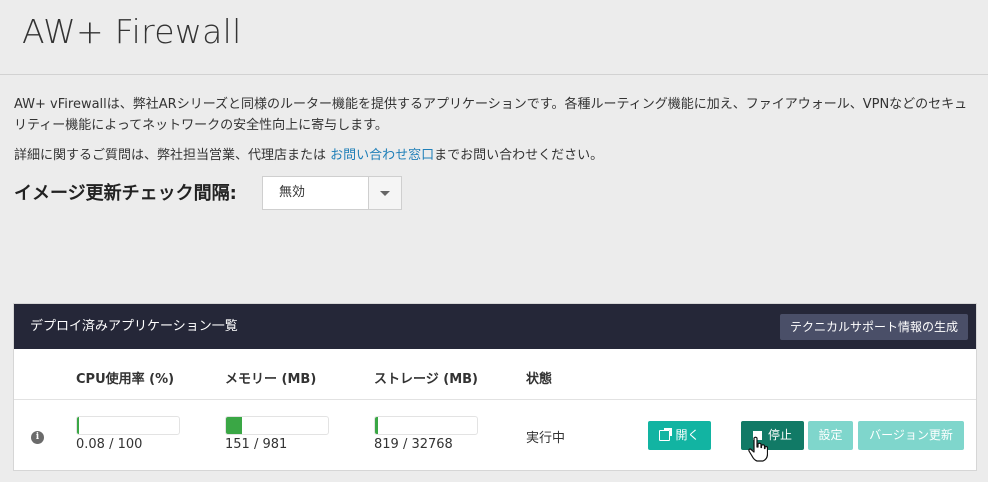  I want to click on contact-suffix: までお問い合わせください。, so click(519, 155).